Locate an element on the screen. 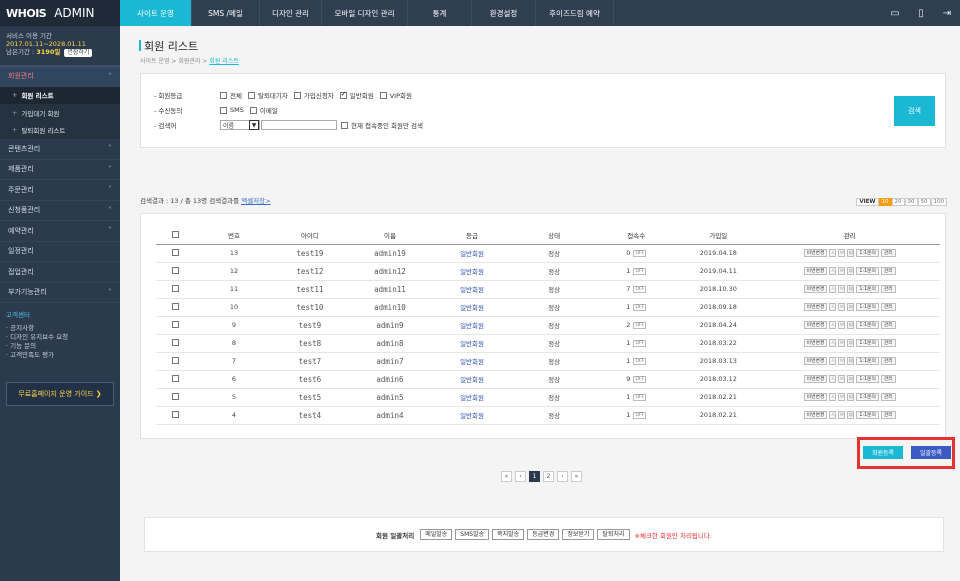 The height and width of the screenshot is (581, 960). view-option: 50 is located at coordinates (924, 202).